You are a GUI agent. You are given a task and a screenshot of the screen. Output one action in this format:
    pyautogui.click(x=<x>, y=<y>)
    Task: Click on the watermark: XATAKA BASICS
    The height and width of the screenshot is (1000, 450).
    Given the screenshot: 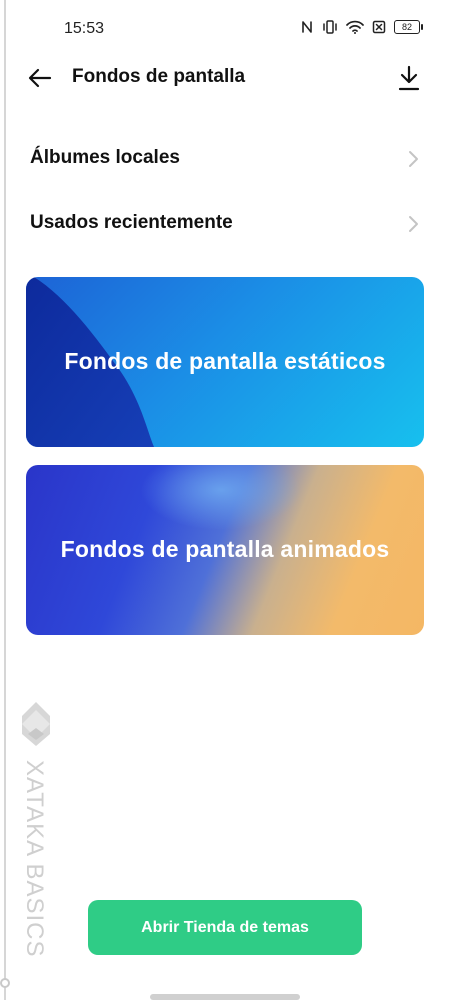 What is the action you would take?
    pyautogui.click(x=36, y=835)
    